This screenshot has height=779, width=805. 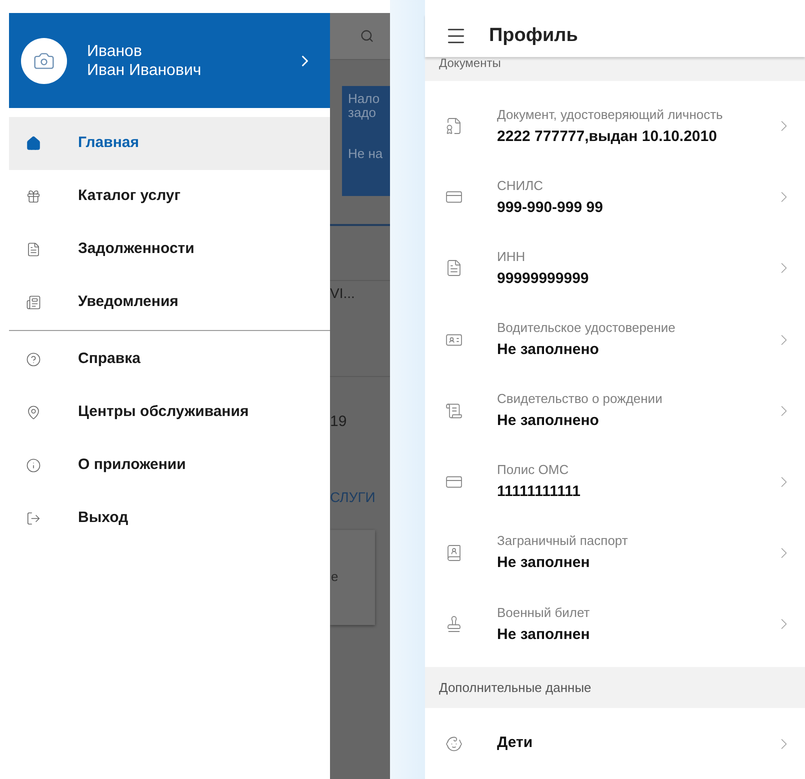 What do you see at coordinates (366, 154) in the screenshot?
I see `card-status-fragment: Не на` at bounding box center [366, 154].